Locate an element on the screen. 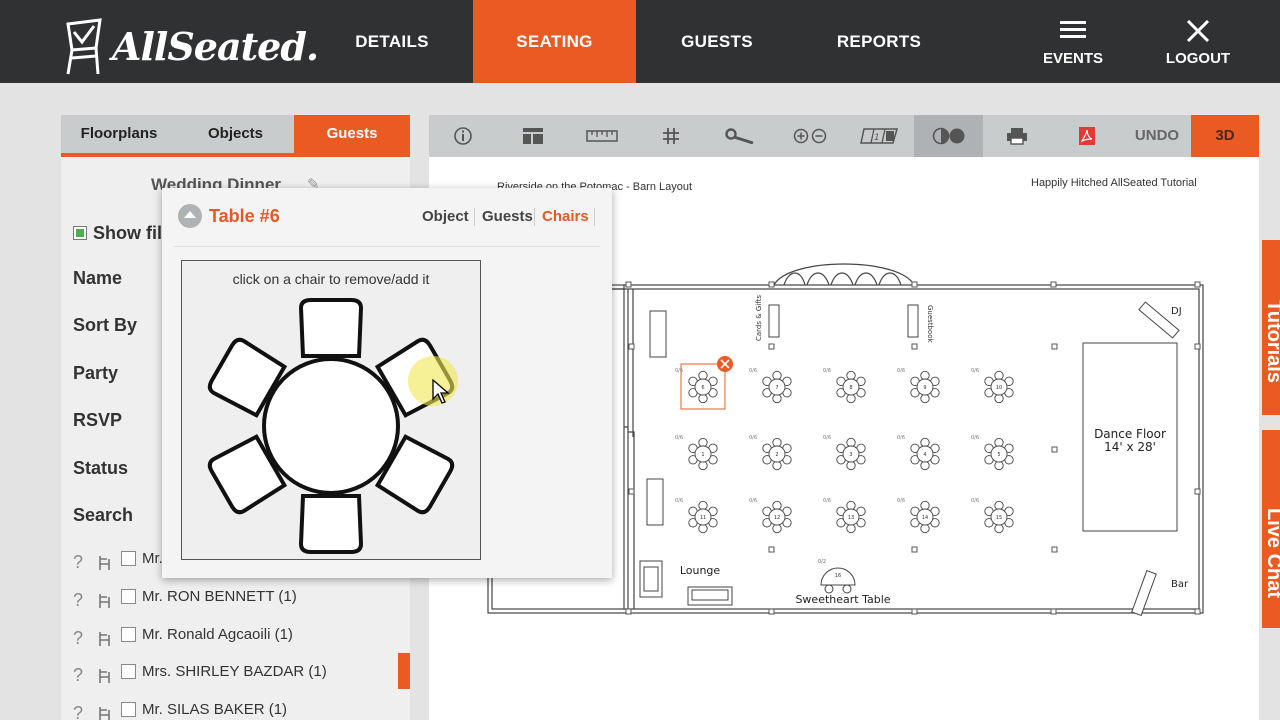  allseated-logo: AllSeated. is located at coordinates (189, 45).